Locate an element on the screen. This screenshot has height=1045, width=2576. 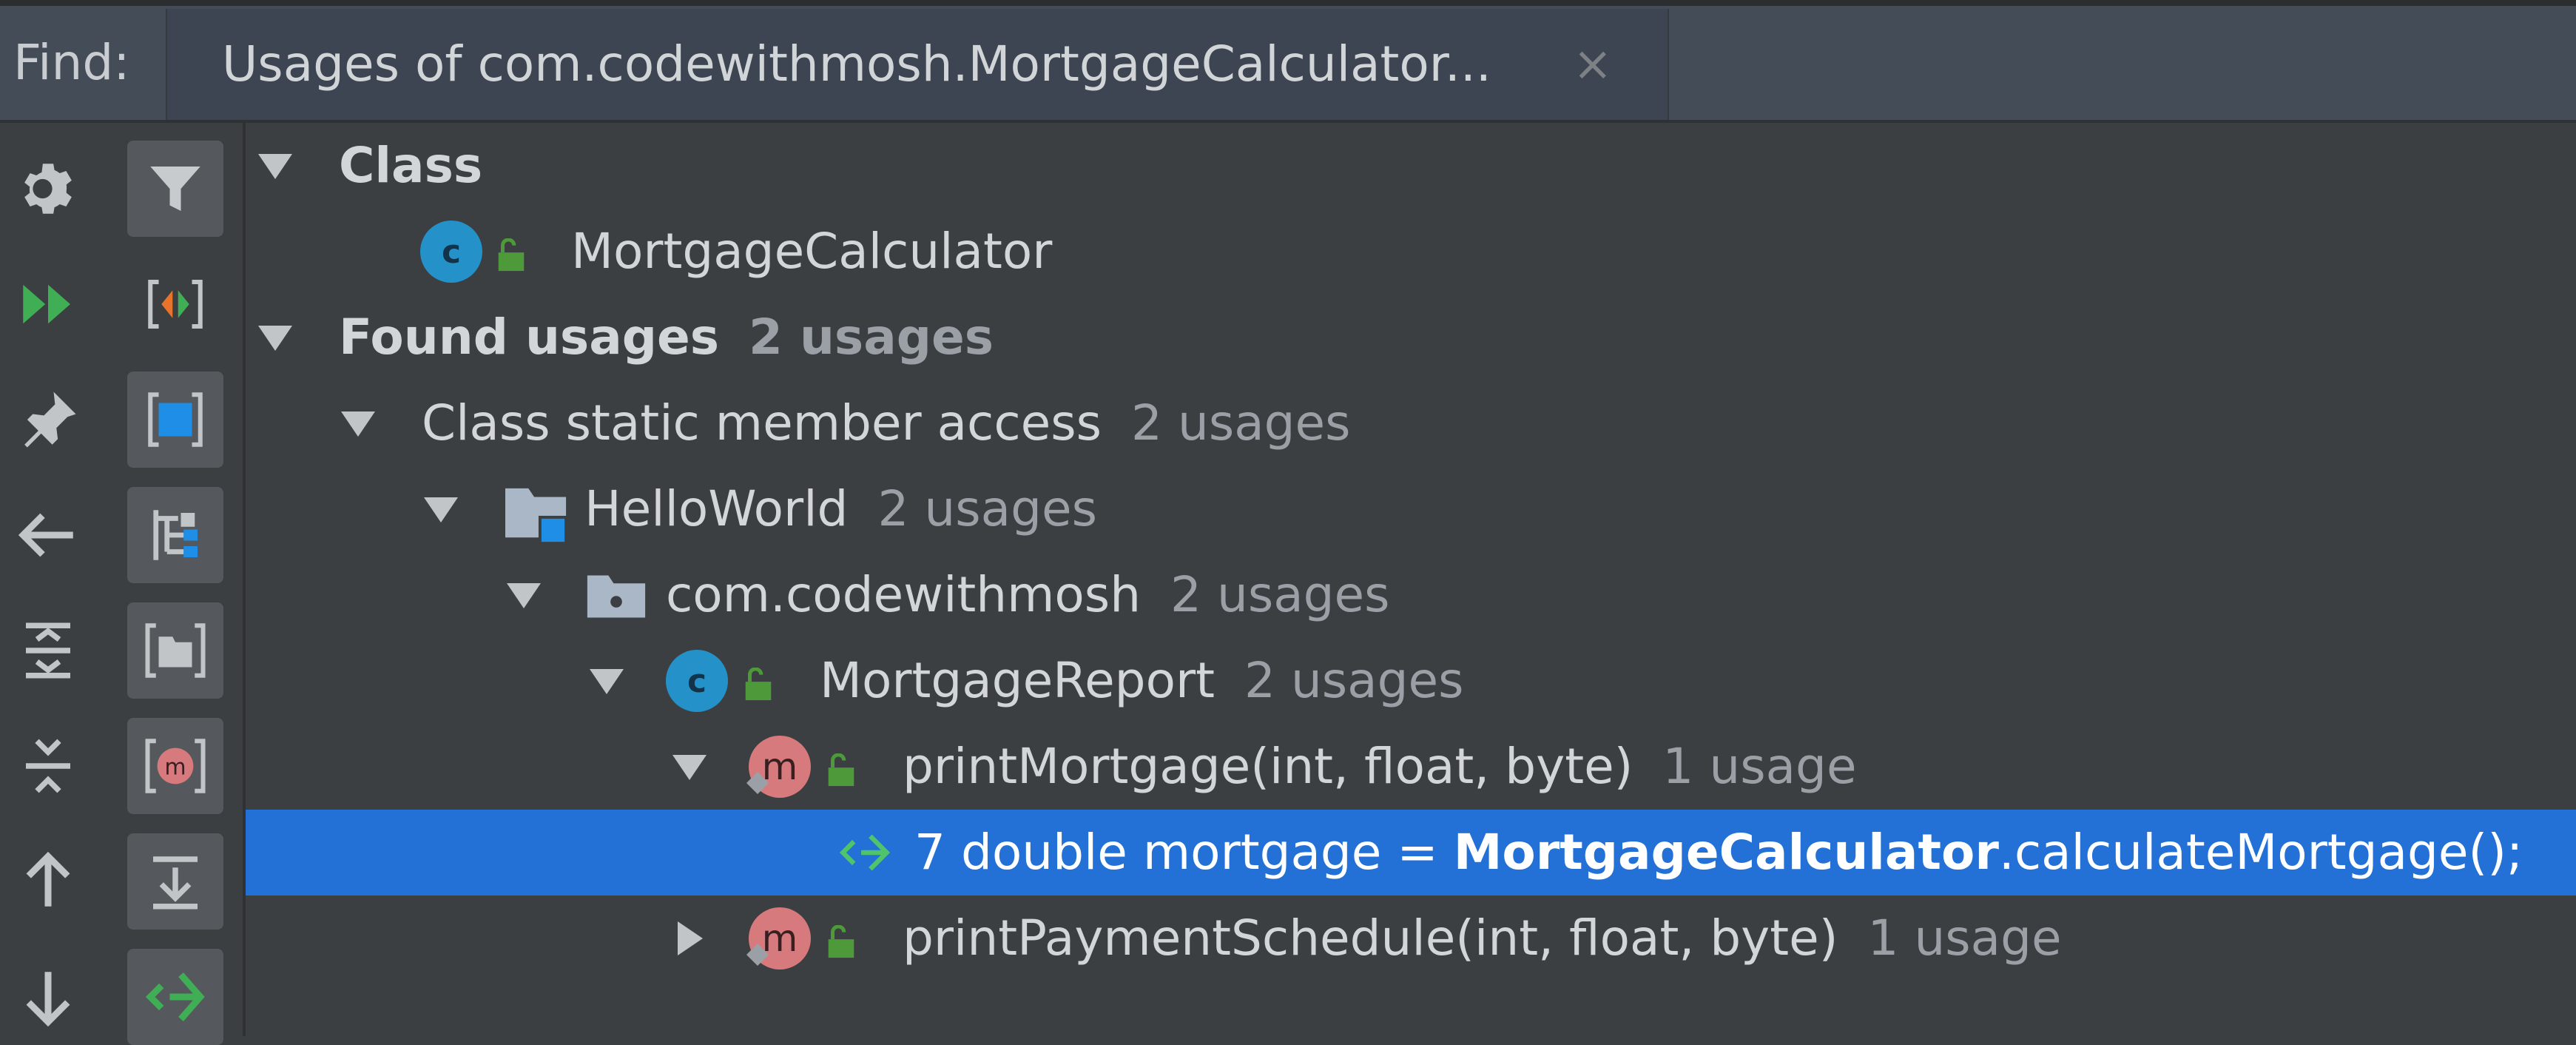
rerun-icon is located at coordinates (48, 304).